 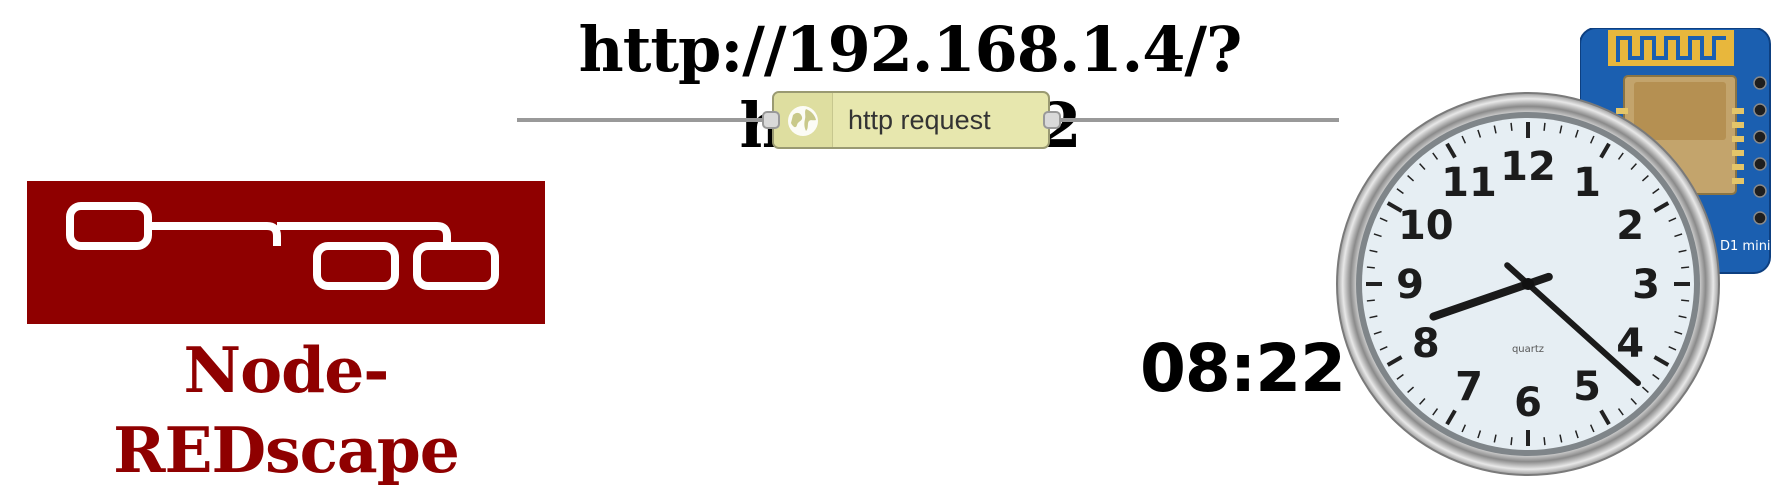 I want to click on clock-center-pin, so click(x=1528, y=284).